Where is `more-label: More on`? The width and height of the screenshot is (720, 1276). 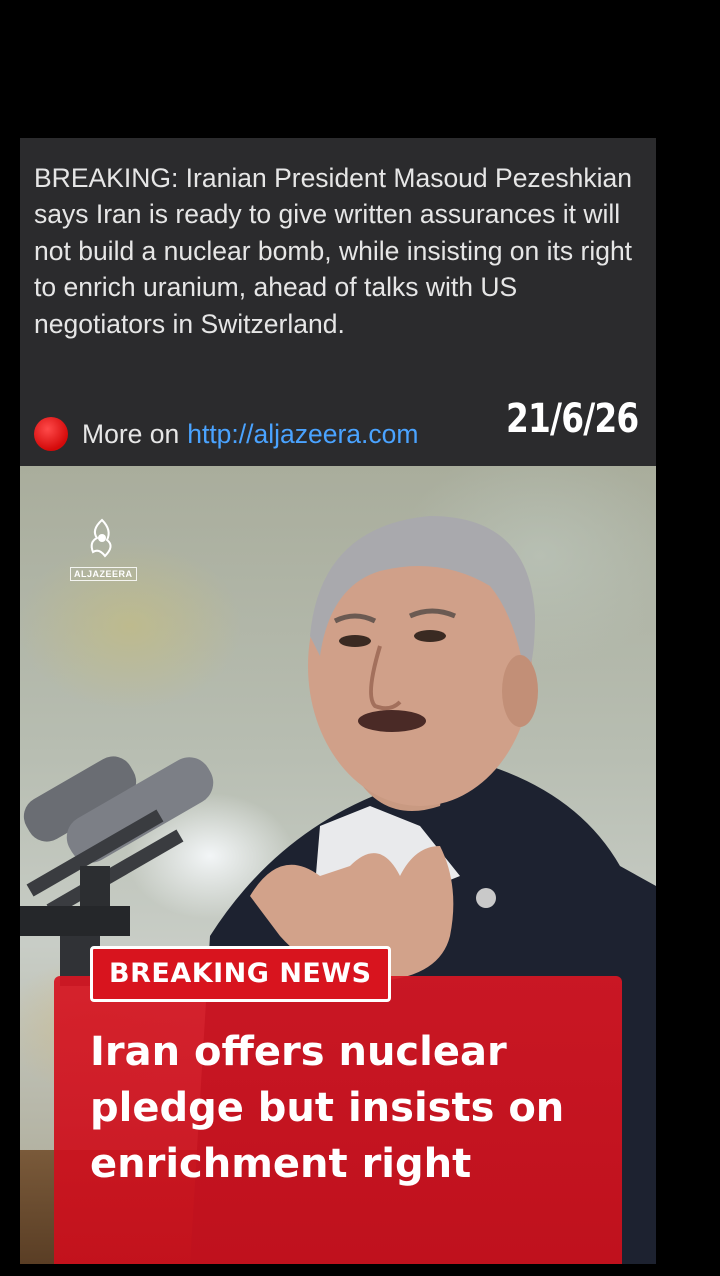 more-label: More on is located at coordinates (131, 433).